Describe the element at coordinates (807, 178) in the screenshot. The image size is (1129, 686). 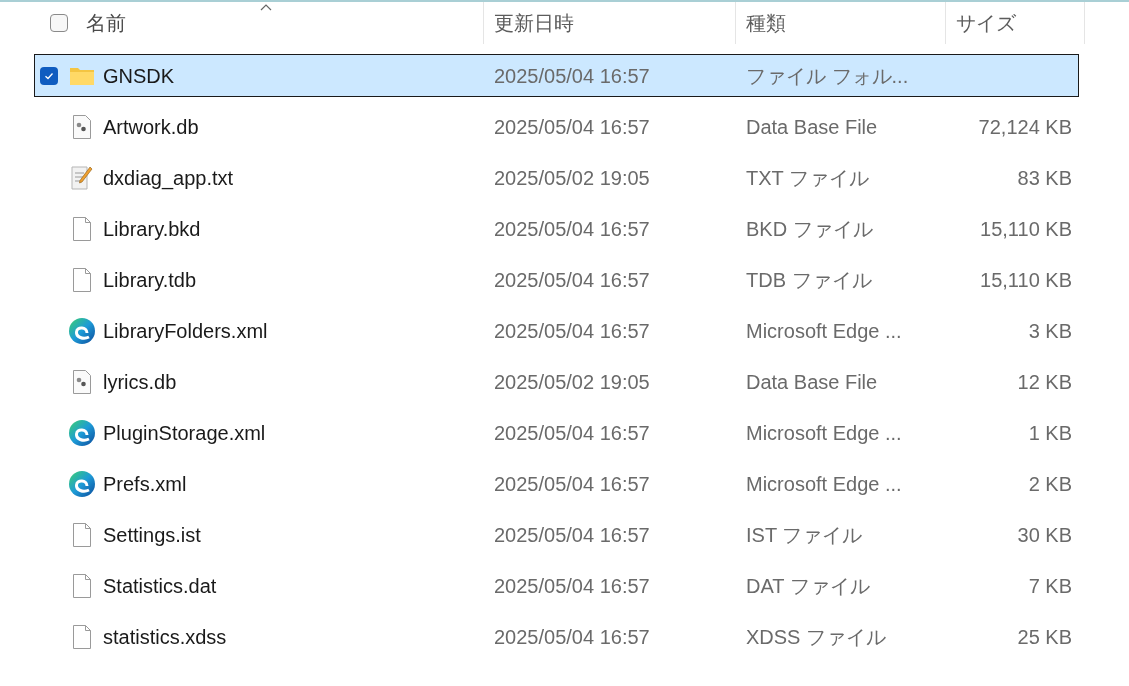
I see `file-type: TXT ファイル` at that location.